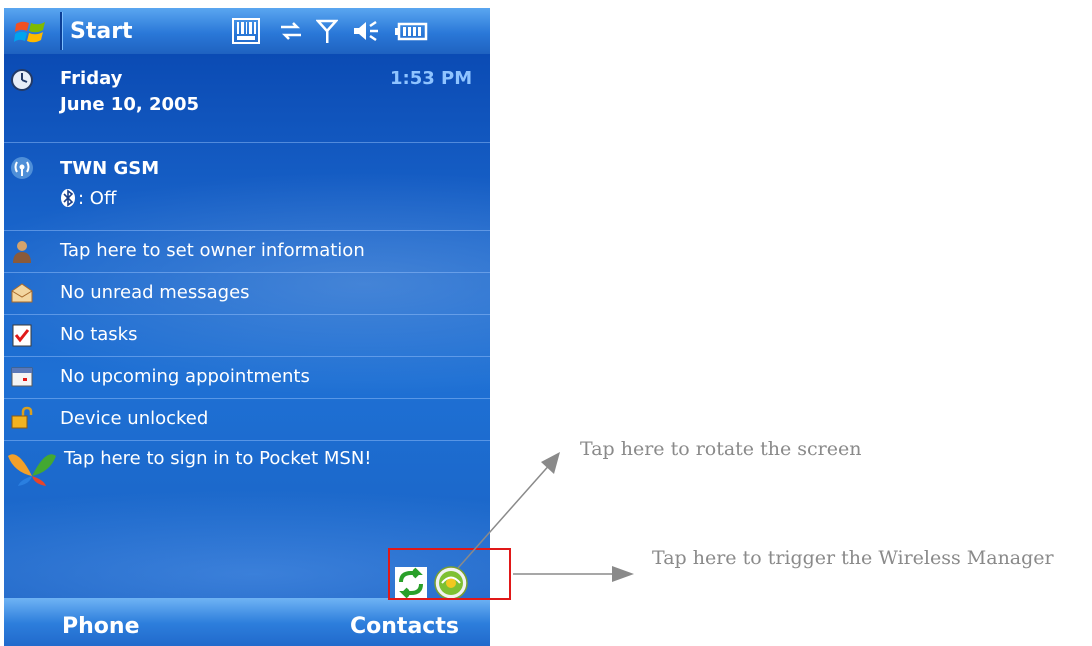  What do you see at coordinates (155, 292) in the screenshot?
I see `messages-label: No unread messages` at bounding box center [155, 292].